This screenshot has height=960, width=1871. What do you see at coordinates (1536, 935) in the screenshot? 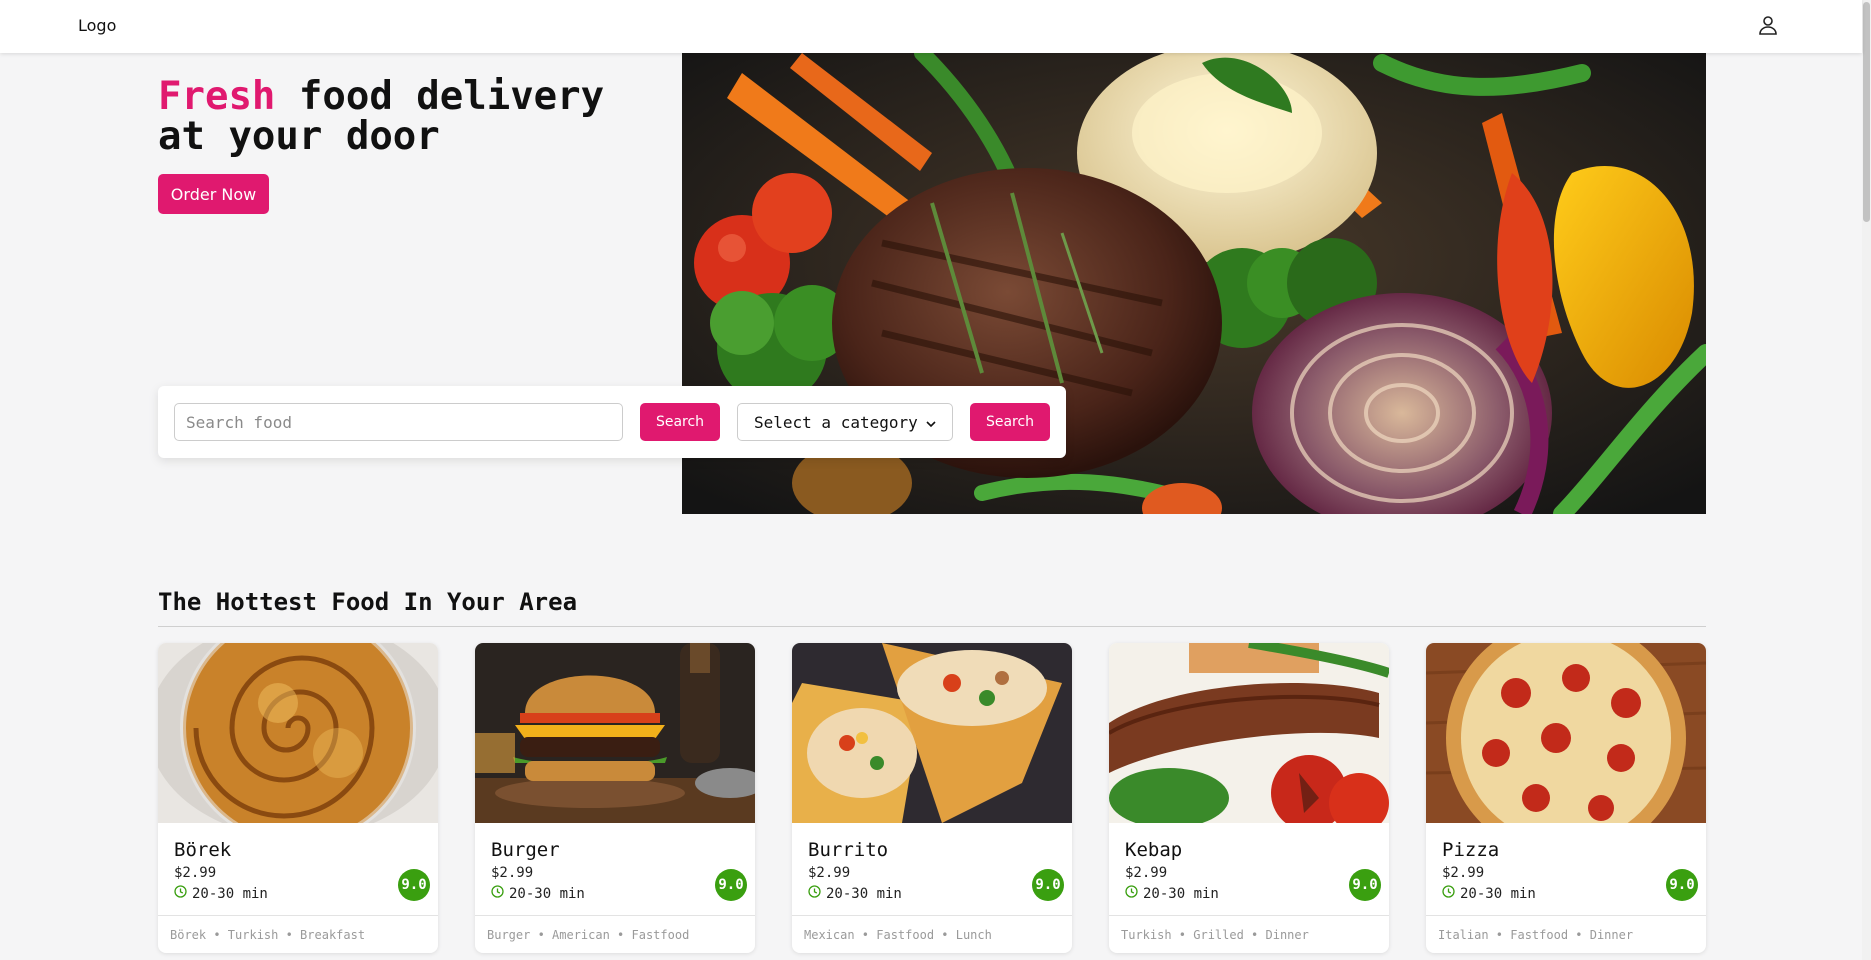
I see `food-tags: Italian • Fastfood • Dinner` at bounding box center [1536, 935].